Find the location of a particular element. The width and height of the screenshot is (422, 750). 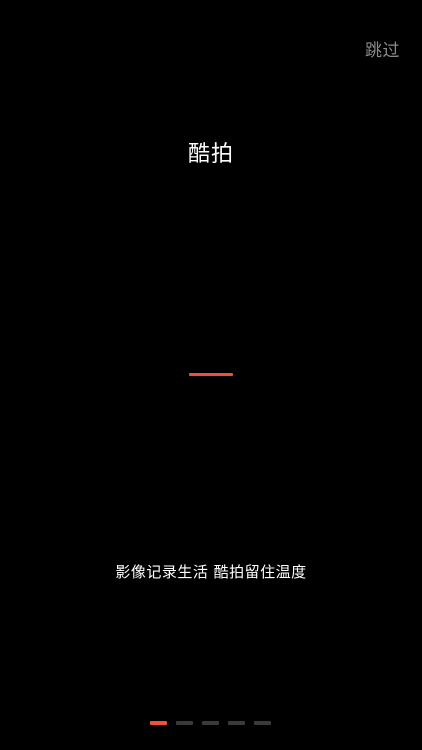

tagline: 影像记录生活 酷拍留住温度 is located at coordinates (211, 572).